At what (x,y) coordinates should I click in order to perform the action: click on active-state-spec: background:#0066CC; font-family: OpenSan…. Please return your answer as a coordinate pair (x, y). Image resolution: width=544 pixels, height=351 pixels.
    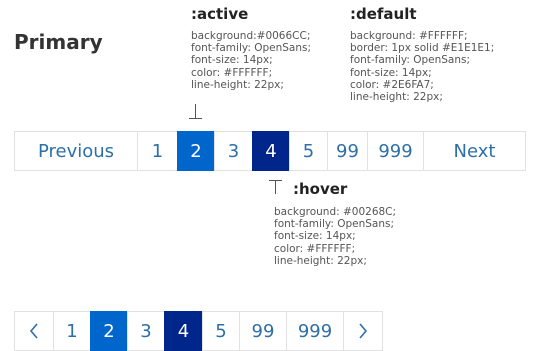
    Looking at the image, I should click on (251, 60).